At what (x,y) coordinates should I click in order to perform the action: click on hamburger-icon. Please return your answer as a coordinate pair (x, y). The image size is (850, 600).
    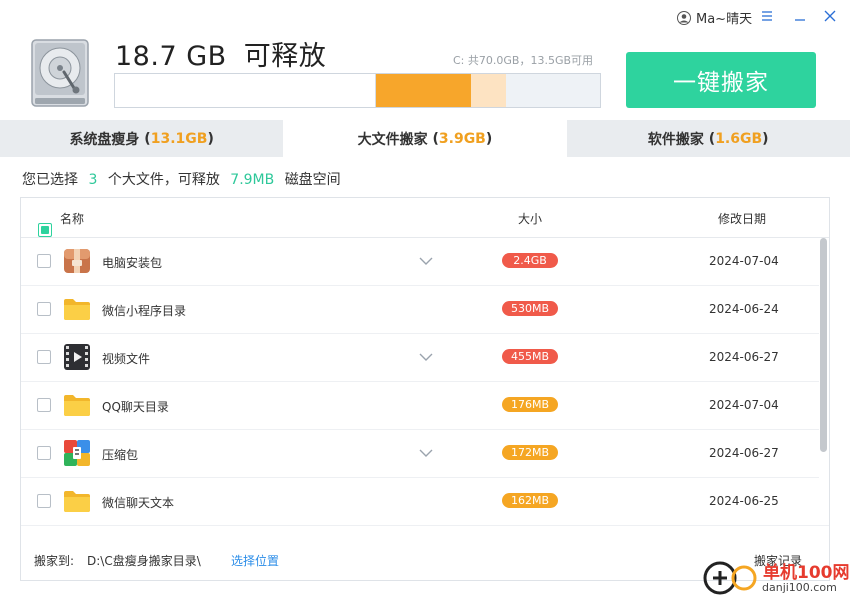
    Looking at the image, I should click on (767, 16).